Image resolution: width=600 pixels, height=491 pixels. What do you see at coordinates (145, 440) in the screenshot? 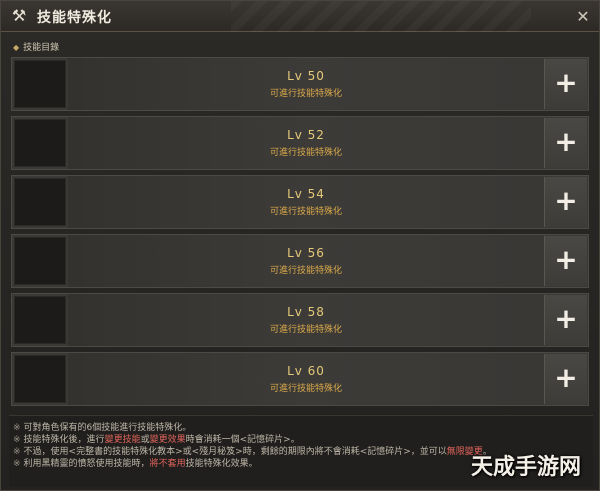
I see `note-text: 或` at bounding box center [145, 440].